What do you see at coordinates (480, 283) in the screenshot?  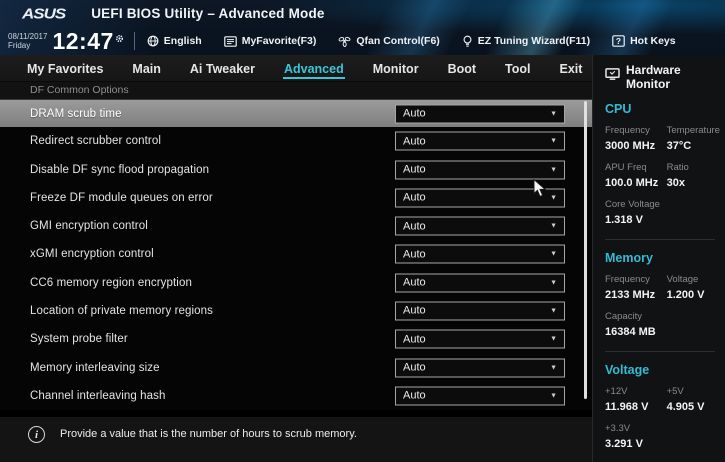 I see `dropdown-cc6-memory-region-encryption: Auto ▼` at bounding box center [480, 283].